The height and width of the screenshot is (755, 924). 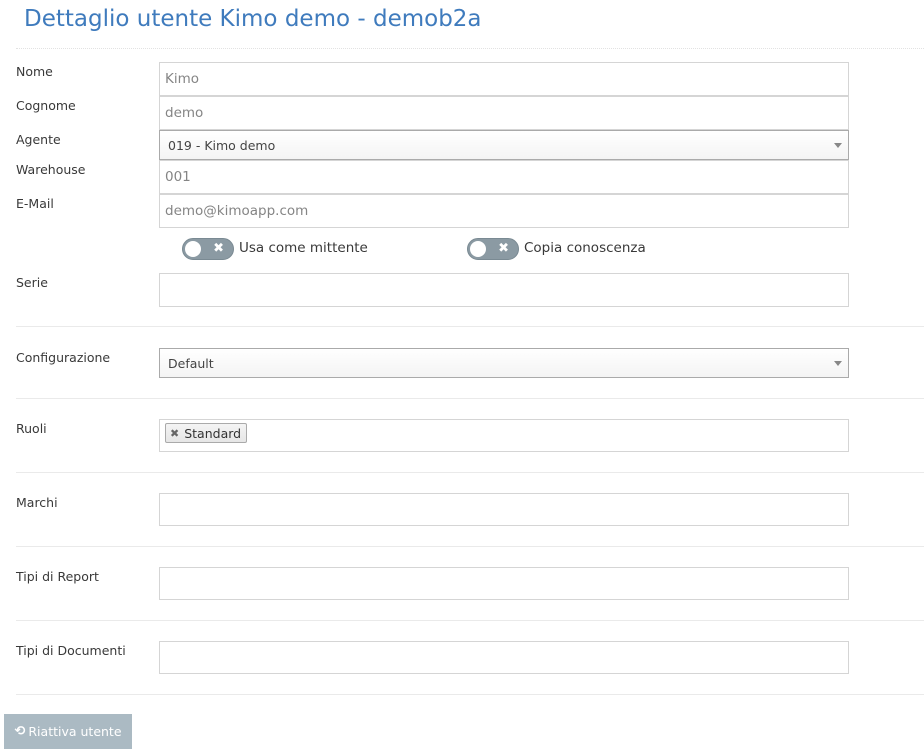 I want to click on configurazione-value: Default, so click(x=191, y=363).